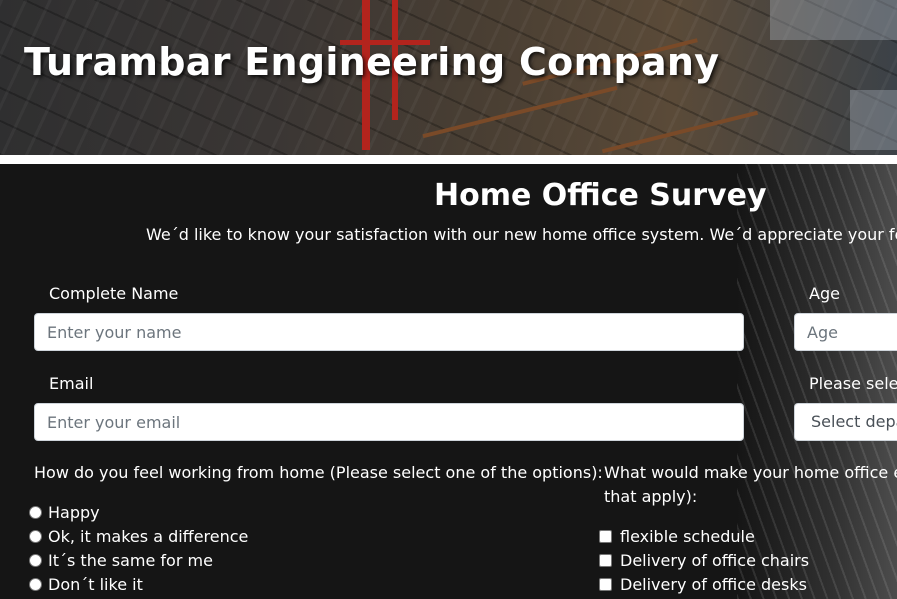  What do you see at coordinates (130, 560) in the screenshot?
I see `option-label: It´s the same for me` at bounding box center [130, 560].